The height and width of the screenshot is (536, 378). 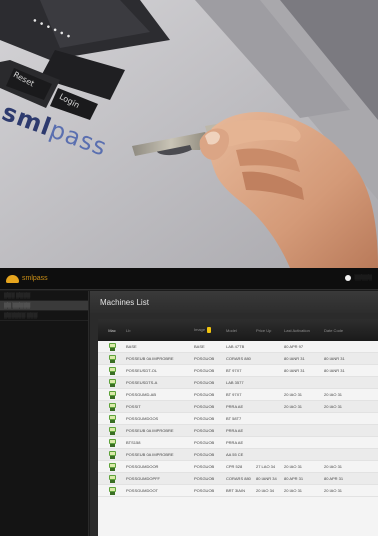 What do you see at coordinates (142, 418) in the screenshot?
I see `table-cell: POSSGUMDGOS` at bounding box center [142, 418].